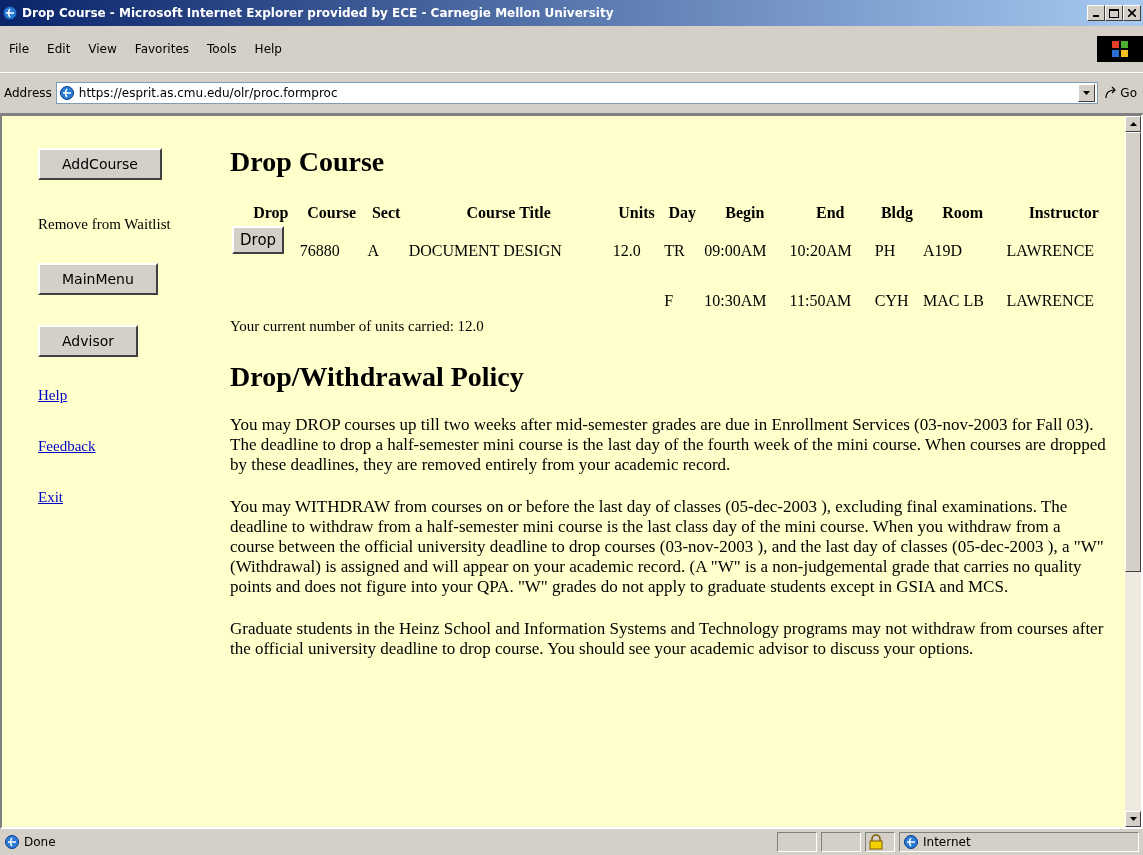  I want to click on close-button, so click(1132, 13).